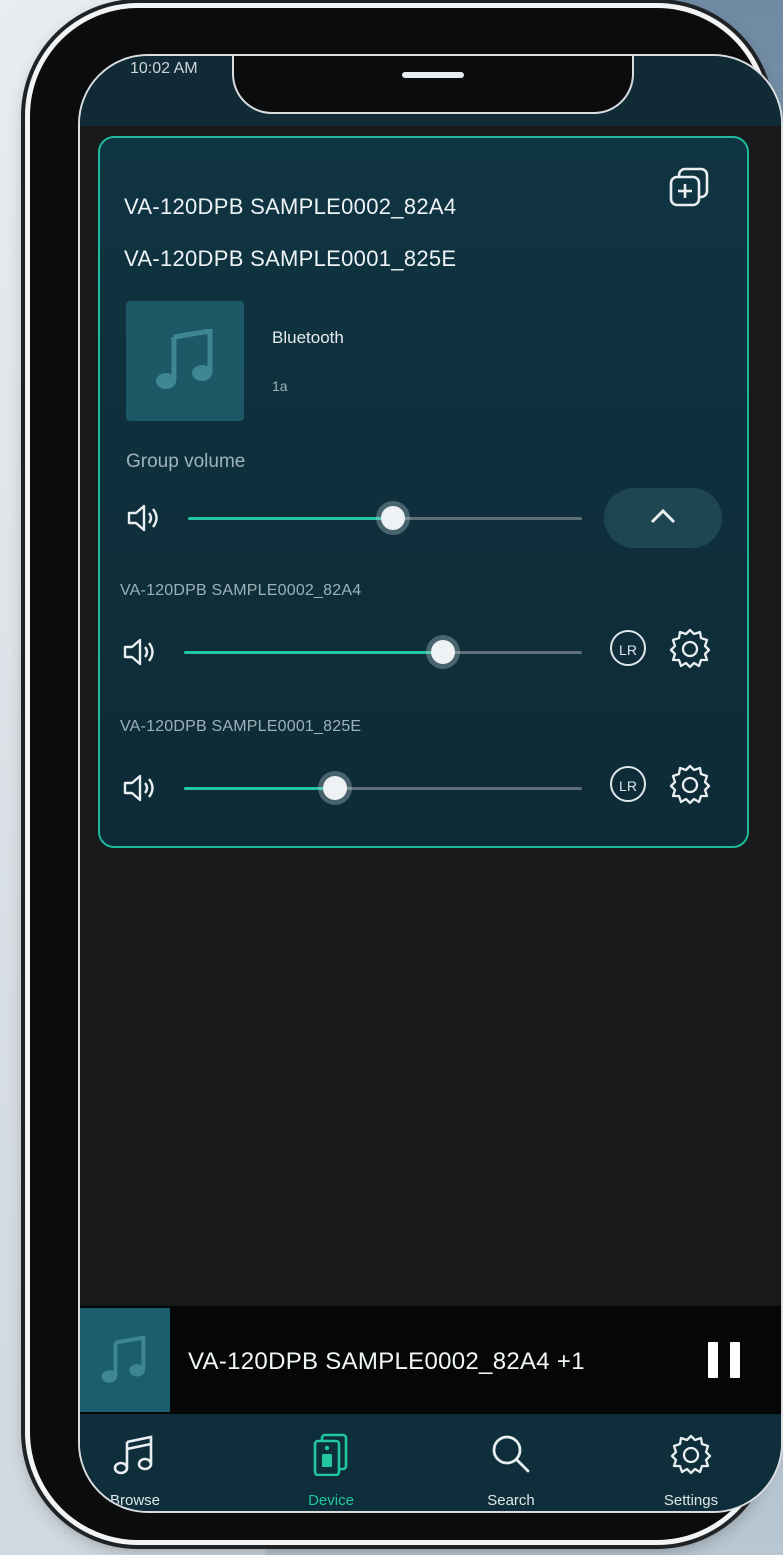 The image size is (783, 1555). I want to click on speaker-name-1: VA-120DPB SAMPLE0002_82A4, so click(241, 590).